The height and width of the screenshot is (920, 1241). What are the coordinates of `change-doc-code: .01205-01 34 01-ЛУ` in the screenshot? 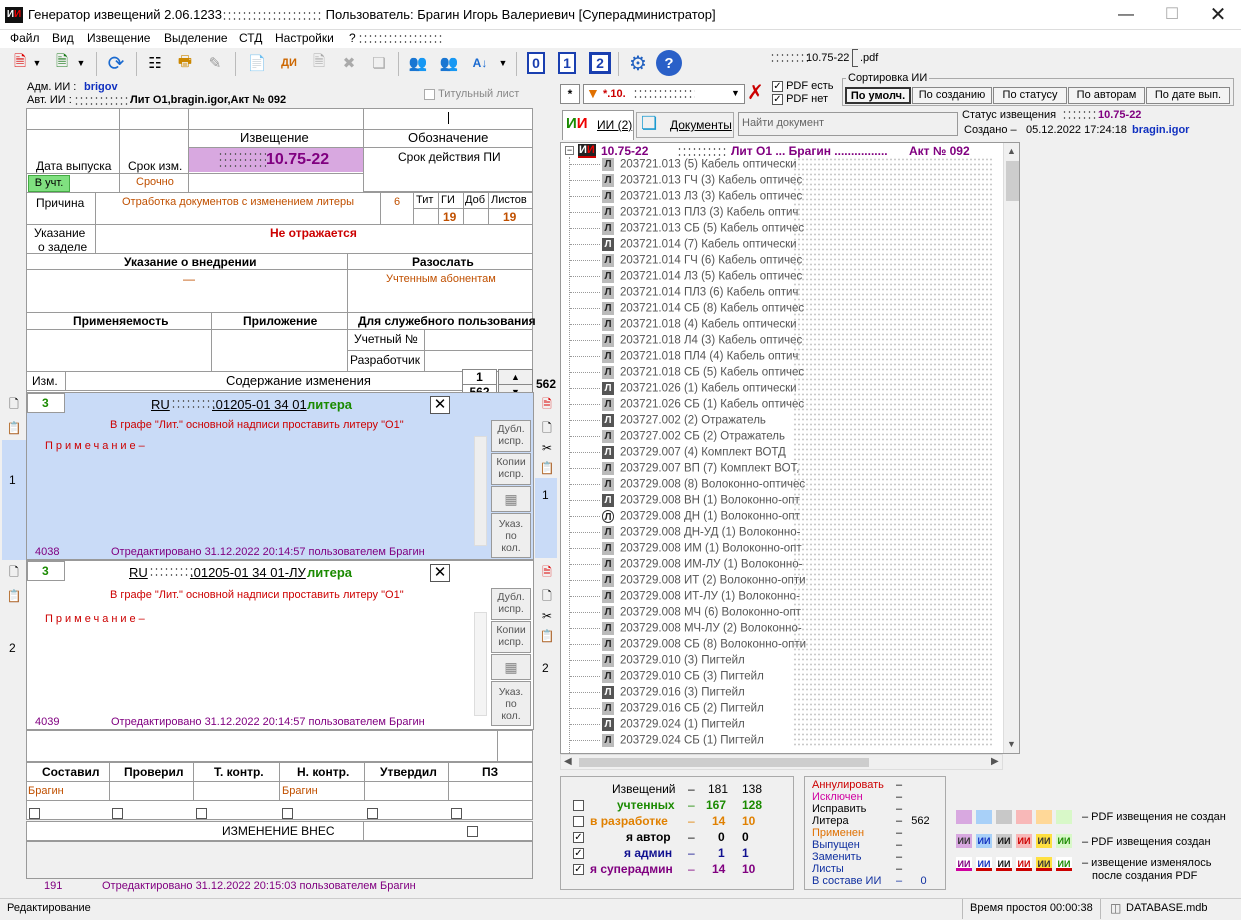 It's located at (248, 572).